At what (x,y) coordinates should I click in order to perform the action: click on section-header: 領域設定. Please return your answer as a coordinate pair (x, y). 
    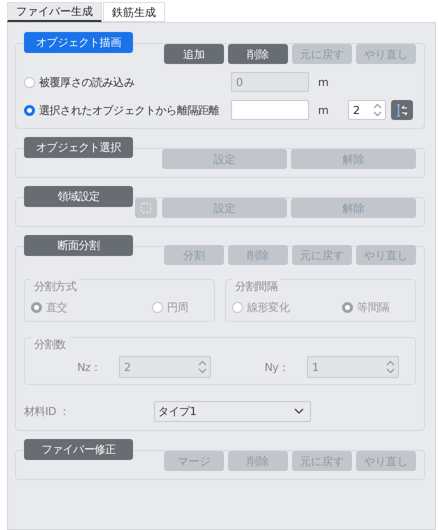
    Looking at the image, I should click on (78, 196).